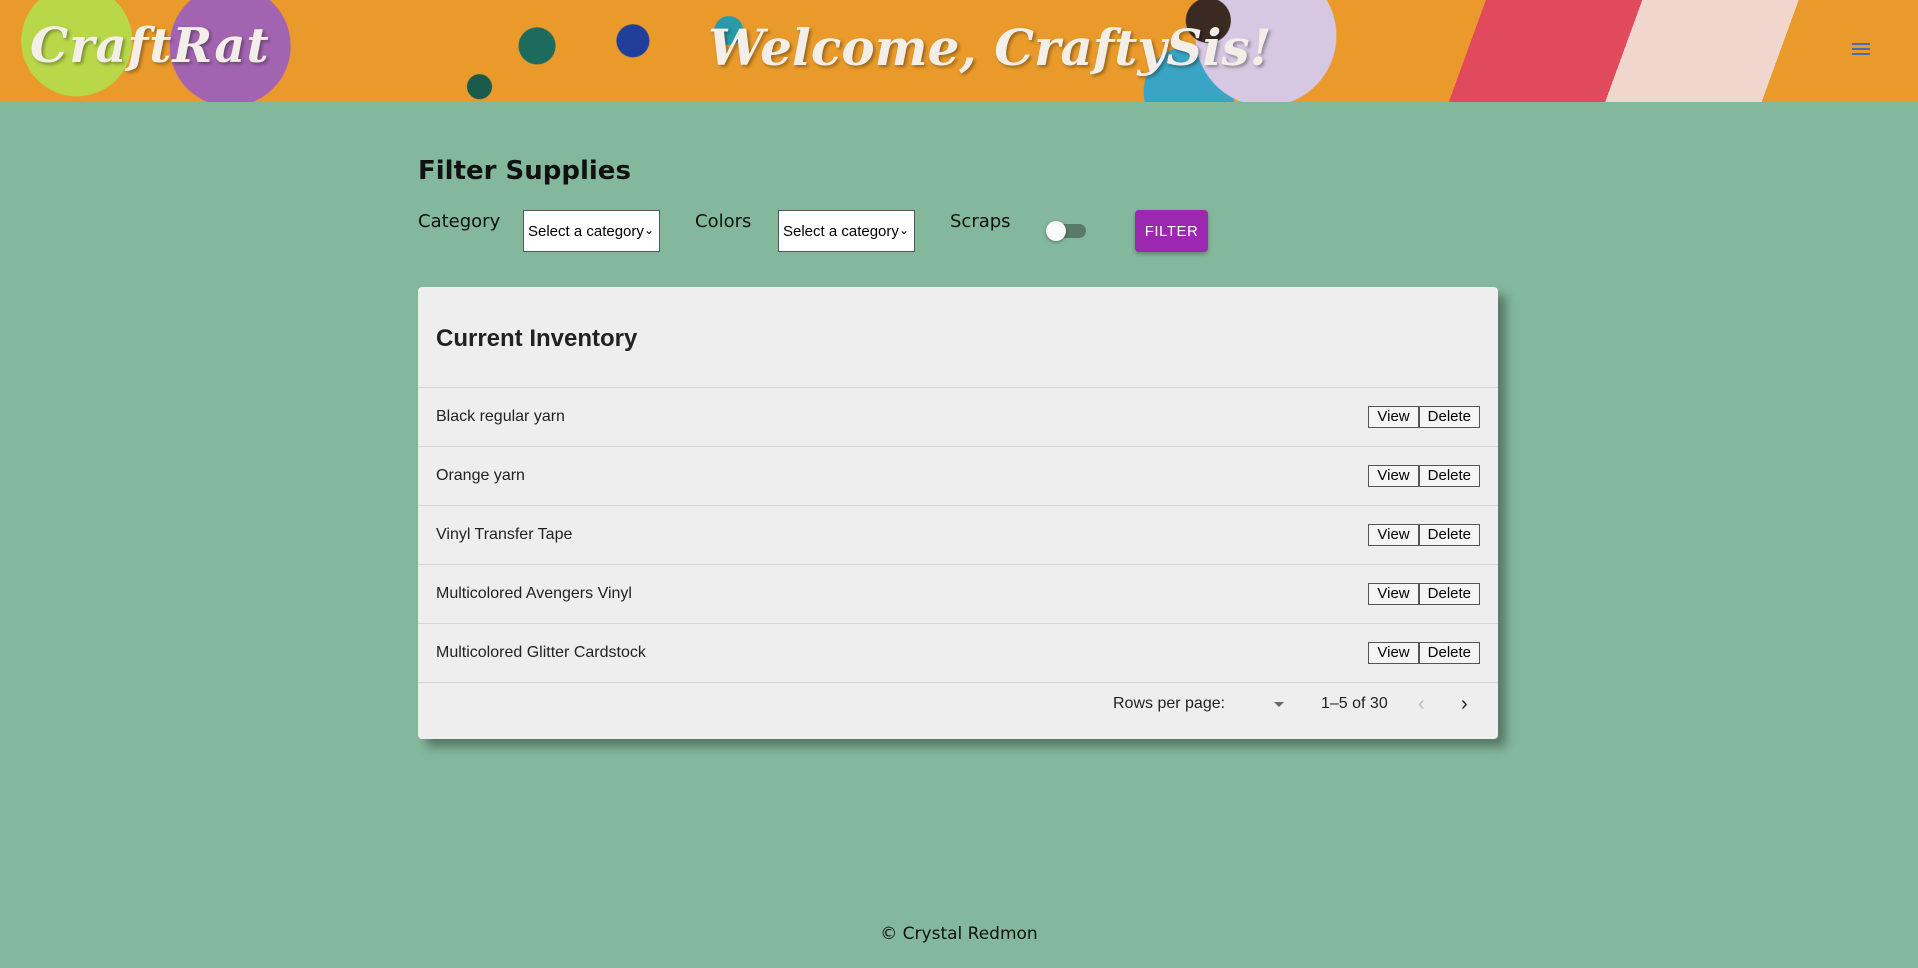 The width and height of the screenshot is (1918, 968). Describe the element at coordinates (723, 221) in the screenshot. I see `colors-label: Colors` at that location.